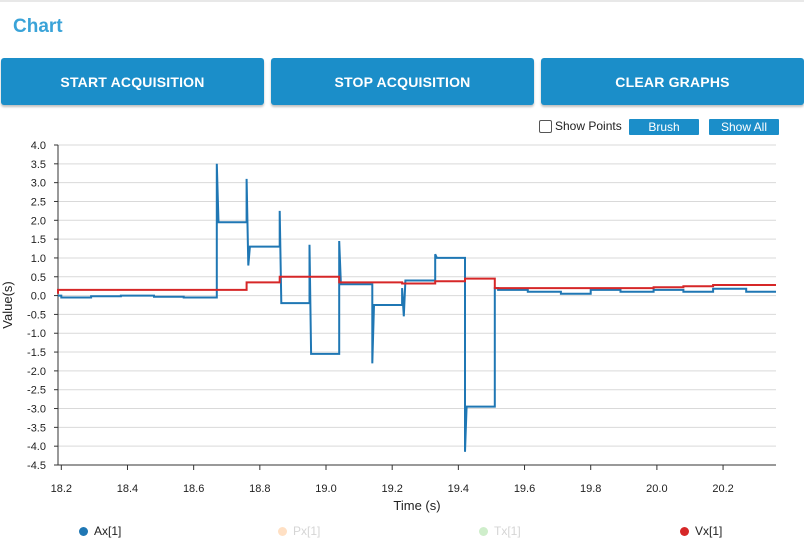 This screenshot has height=543, width=804. I want to click on x-tick-label: 19.6, so click(524, 489).